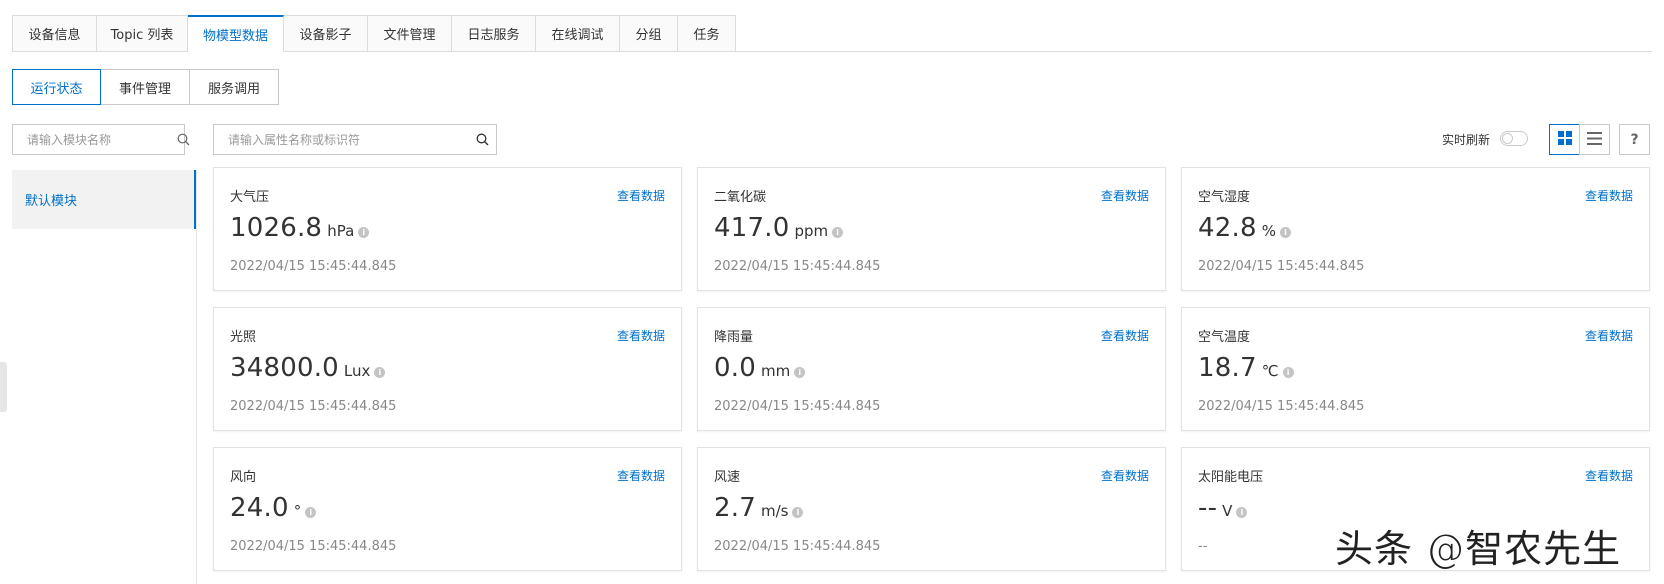 This screenshot has width=1664, height=584. Describe the element at coordinates (740, 197) in the screenshot. I see `property-name: 二氧化碳` at that location.